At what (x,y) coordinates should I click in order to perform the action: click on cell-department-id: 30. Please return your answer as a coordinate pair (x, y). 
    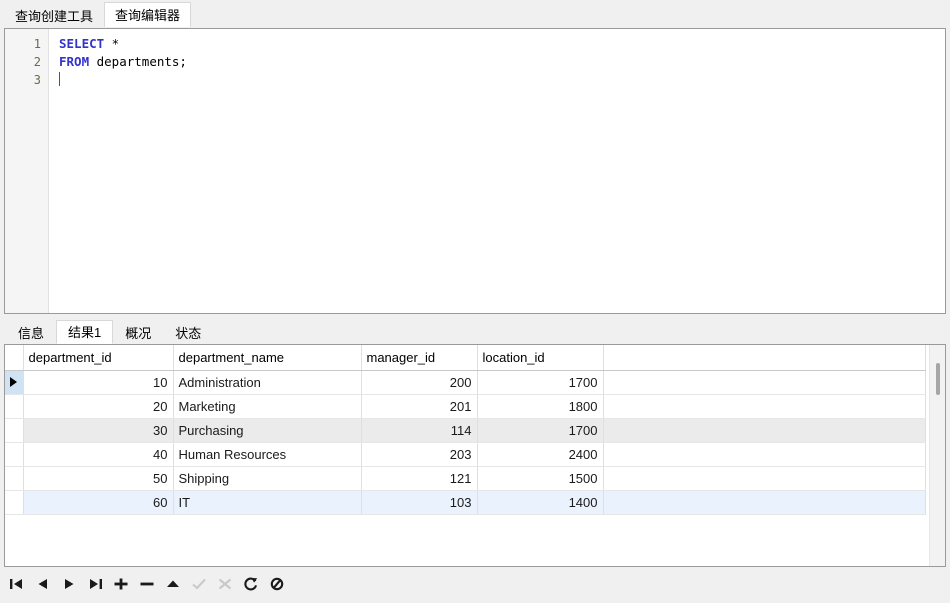
    Looking at the image, I should click on (98, 430).